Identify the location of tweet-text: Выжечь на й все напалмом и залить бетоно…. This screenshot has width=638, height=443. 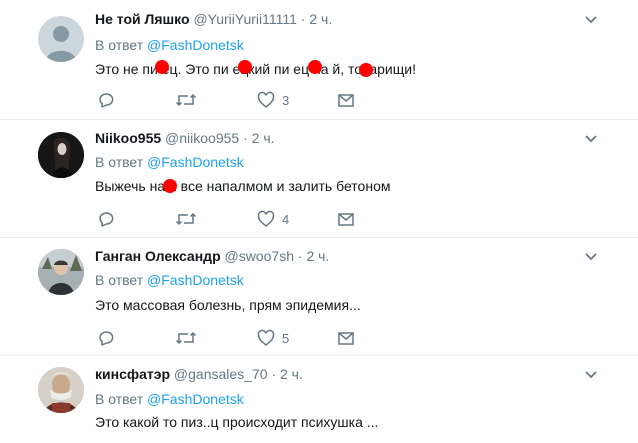
(243, 186).